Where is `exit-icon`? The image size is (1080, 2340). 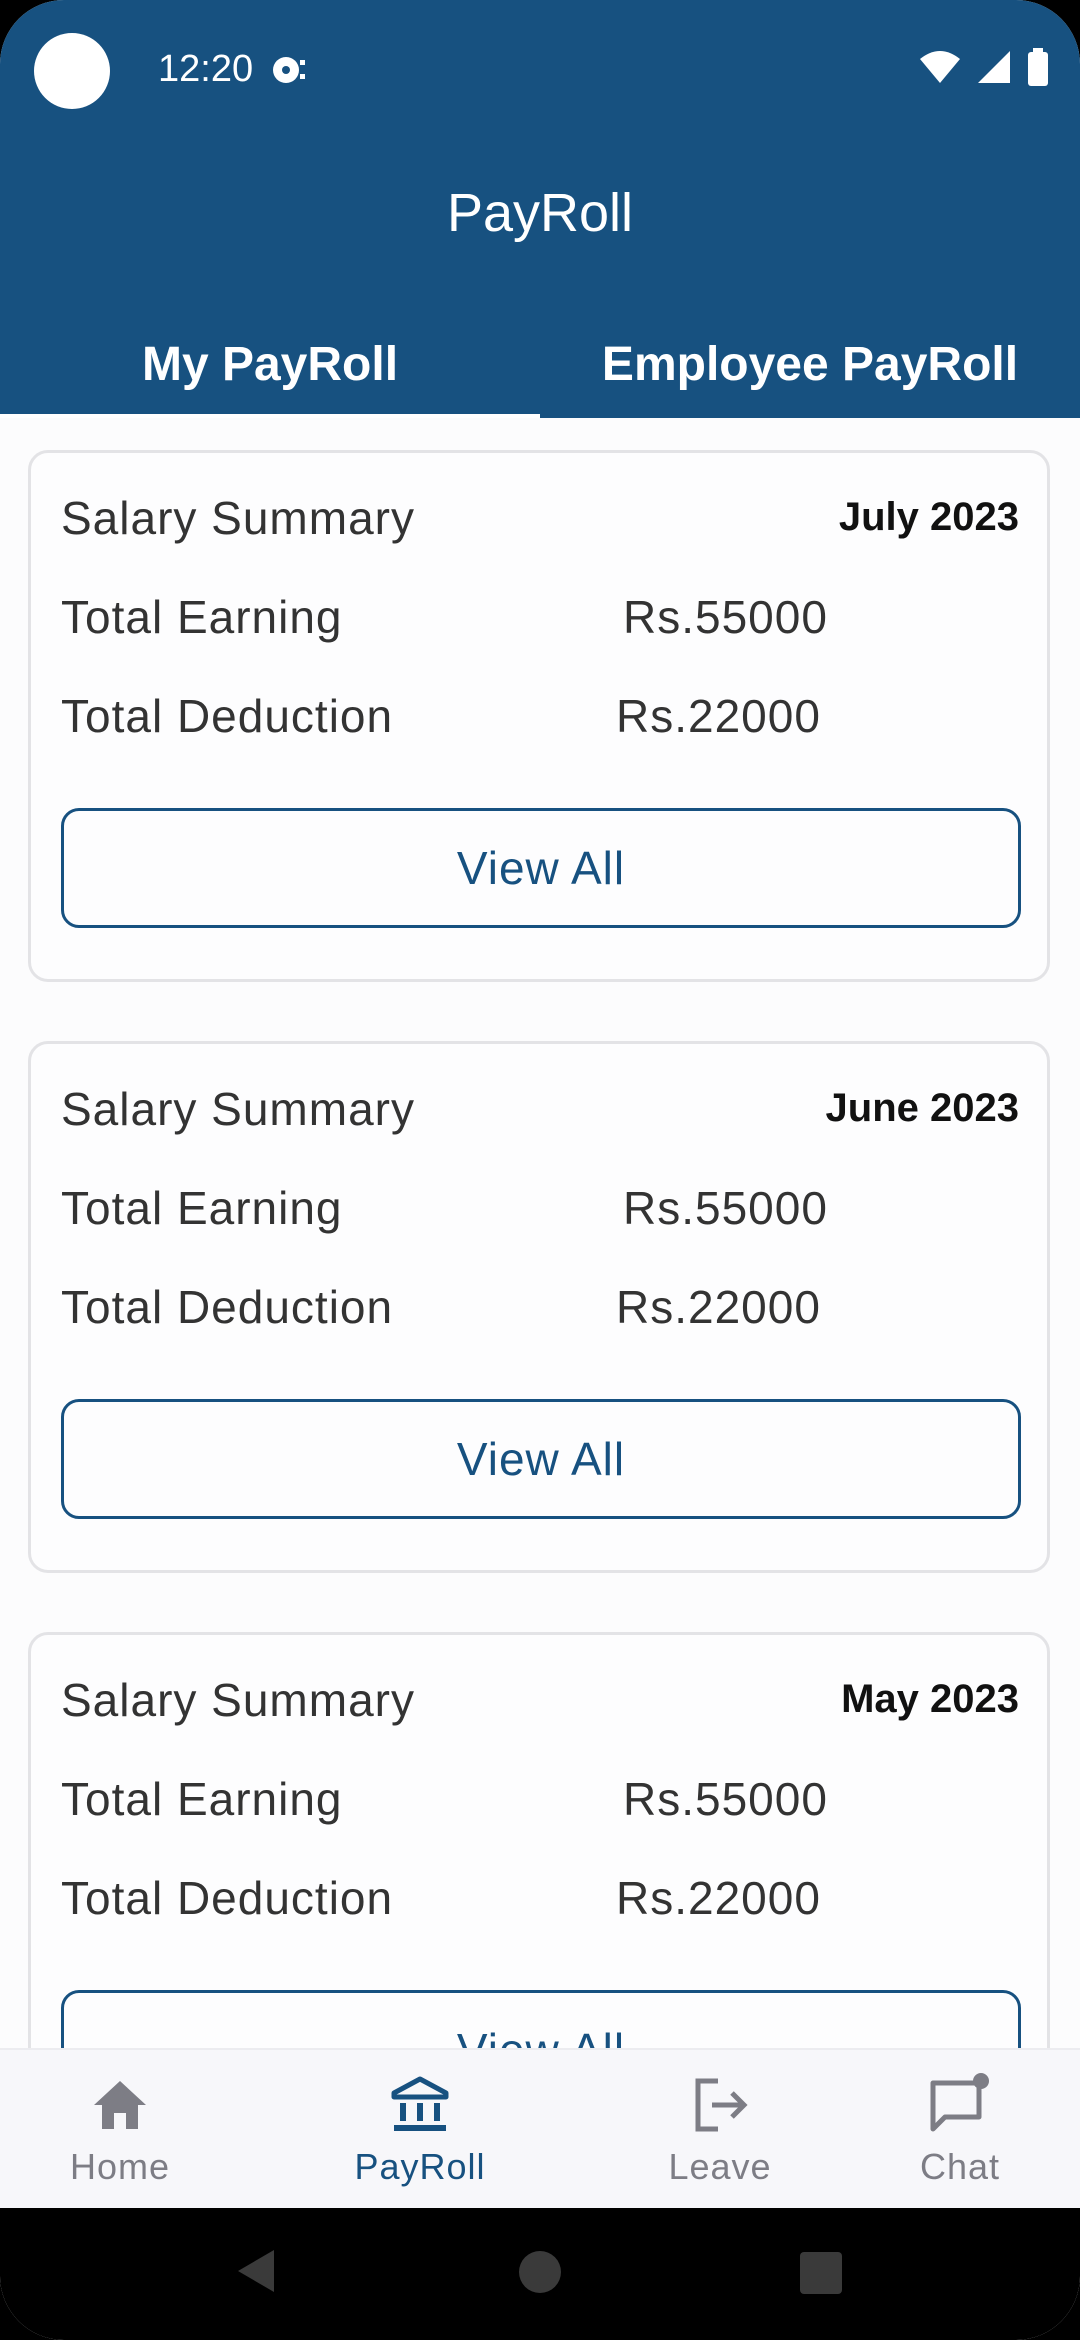 exit-icon is located at coordinates (720, 2105).